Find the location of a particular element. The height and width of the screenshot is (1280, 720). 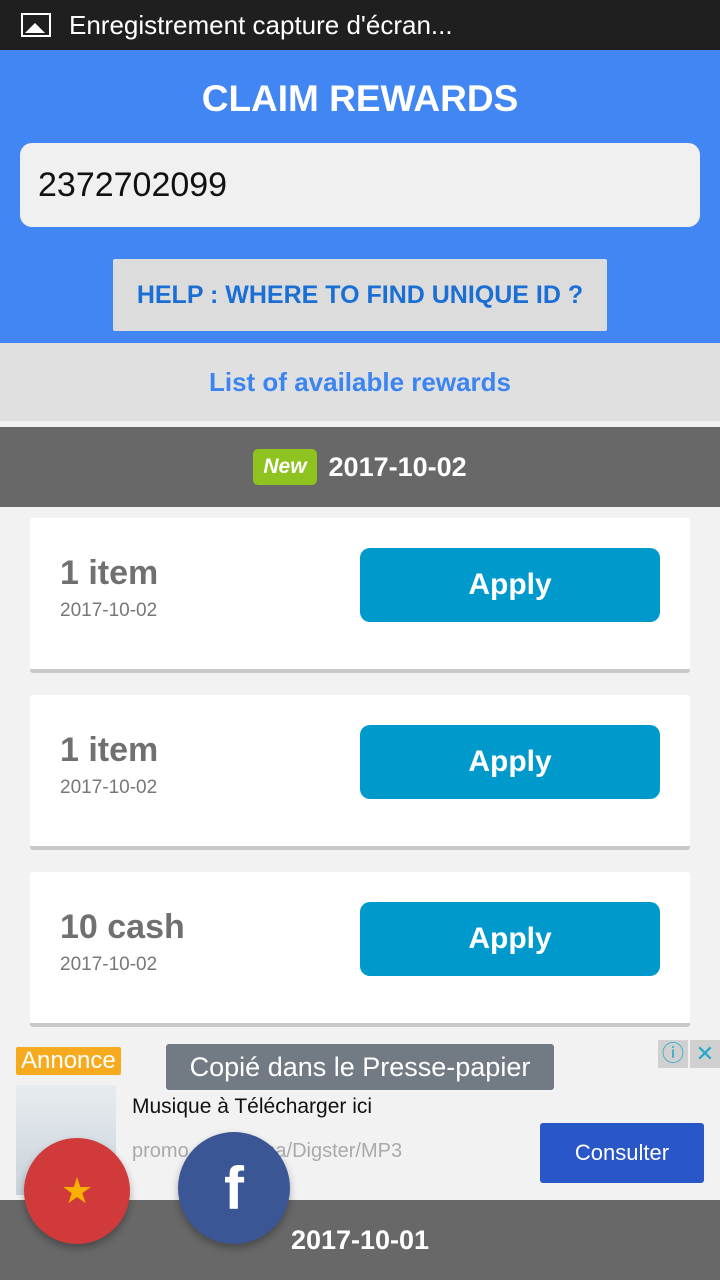

ad-cta-button: Consulter is located at coordinates (622, 1153).